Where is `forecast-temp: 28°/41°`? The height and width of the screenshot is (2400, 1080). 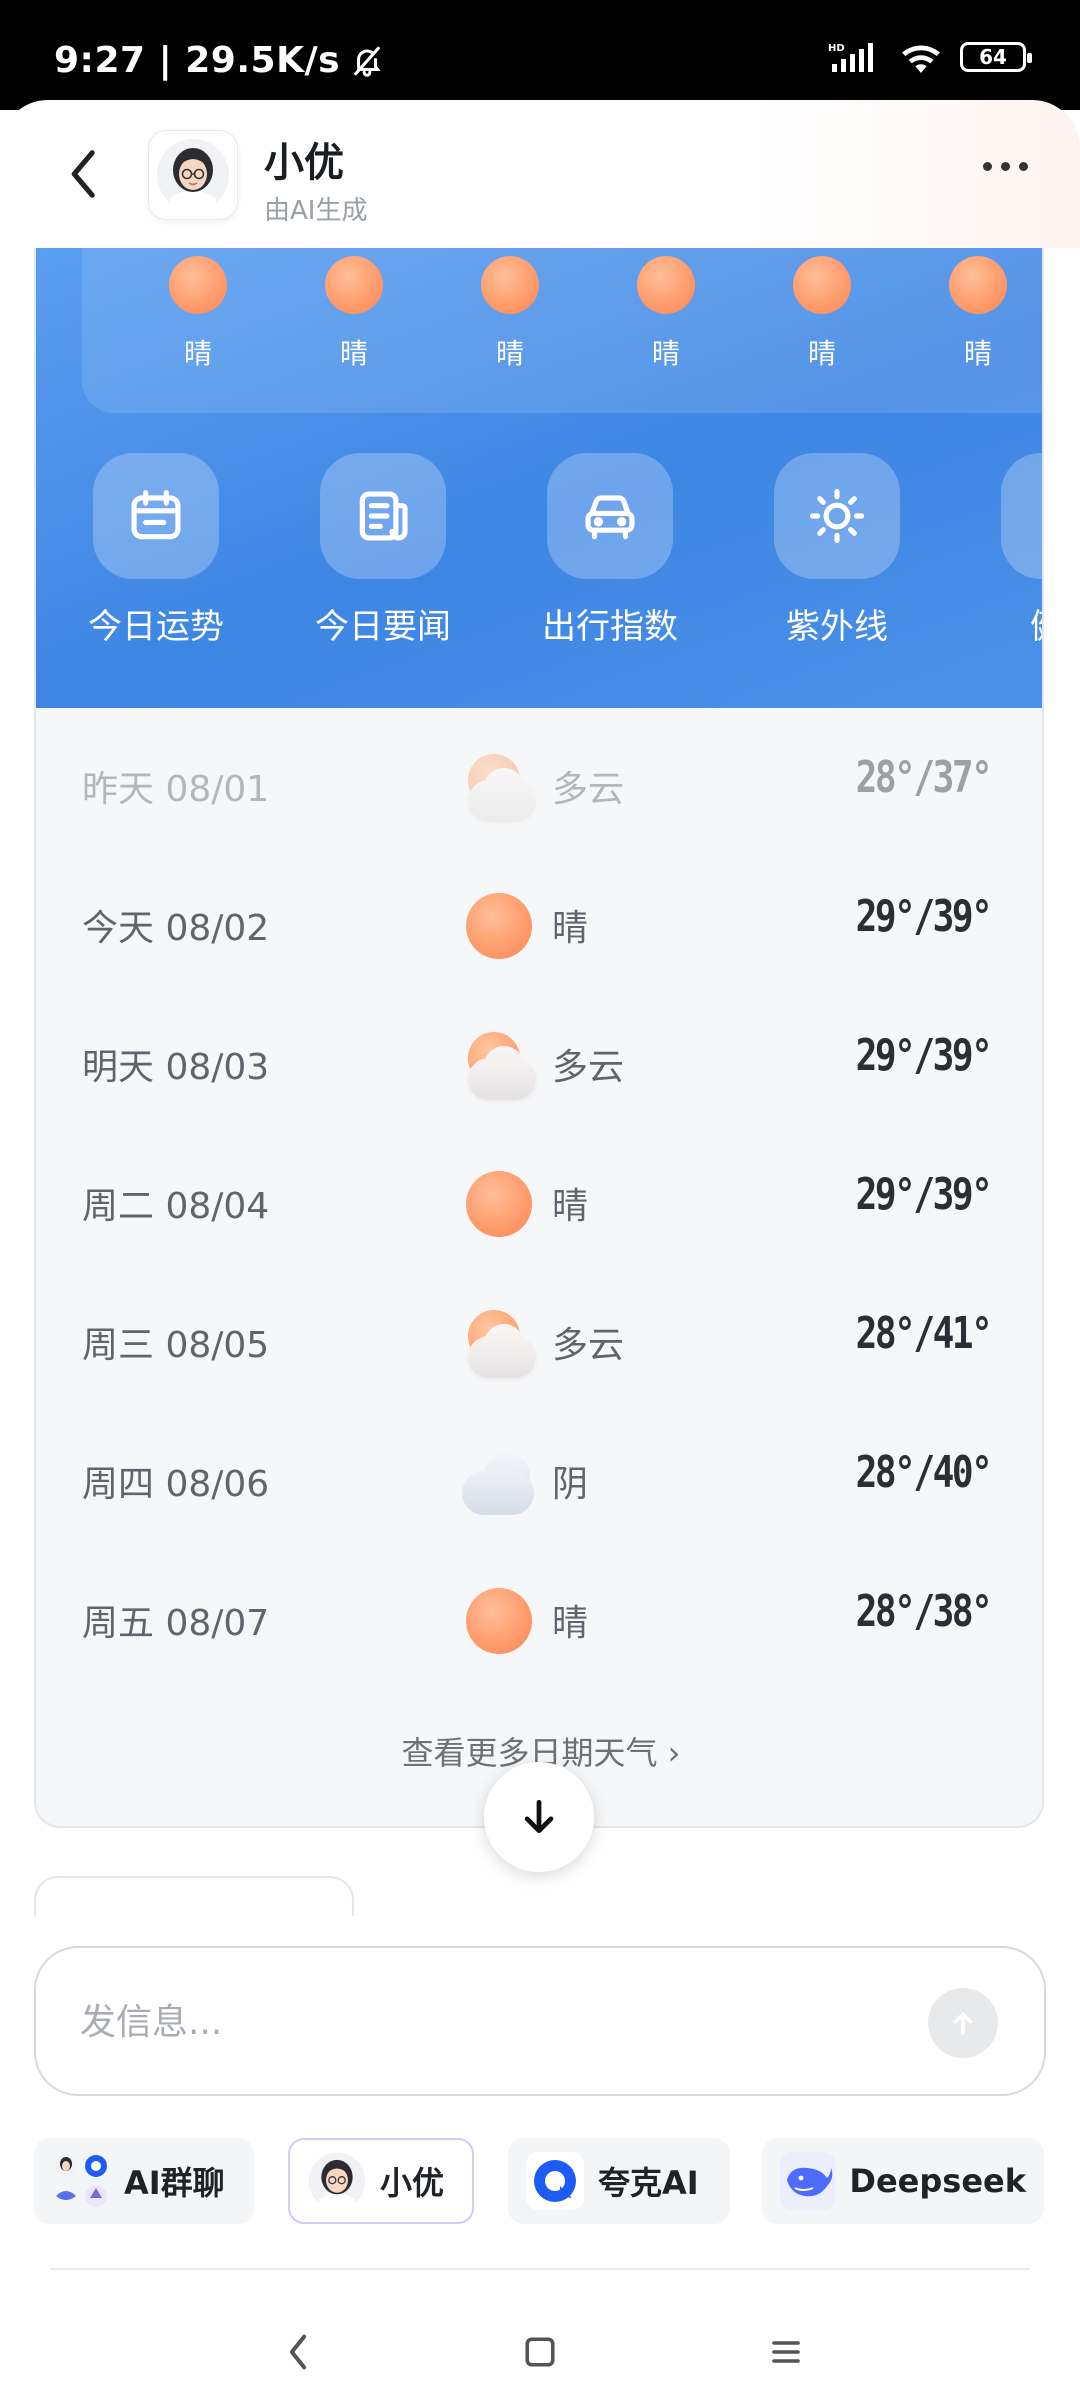
forecast-temp: 28°/41° is located at coordinates (923, 1333).